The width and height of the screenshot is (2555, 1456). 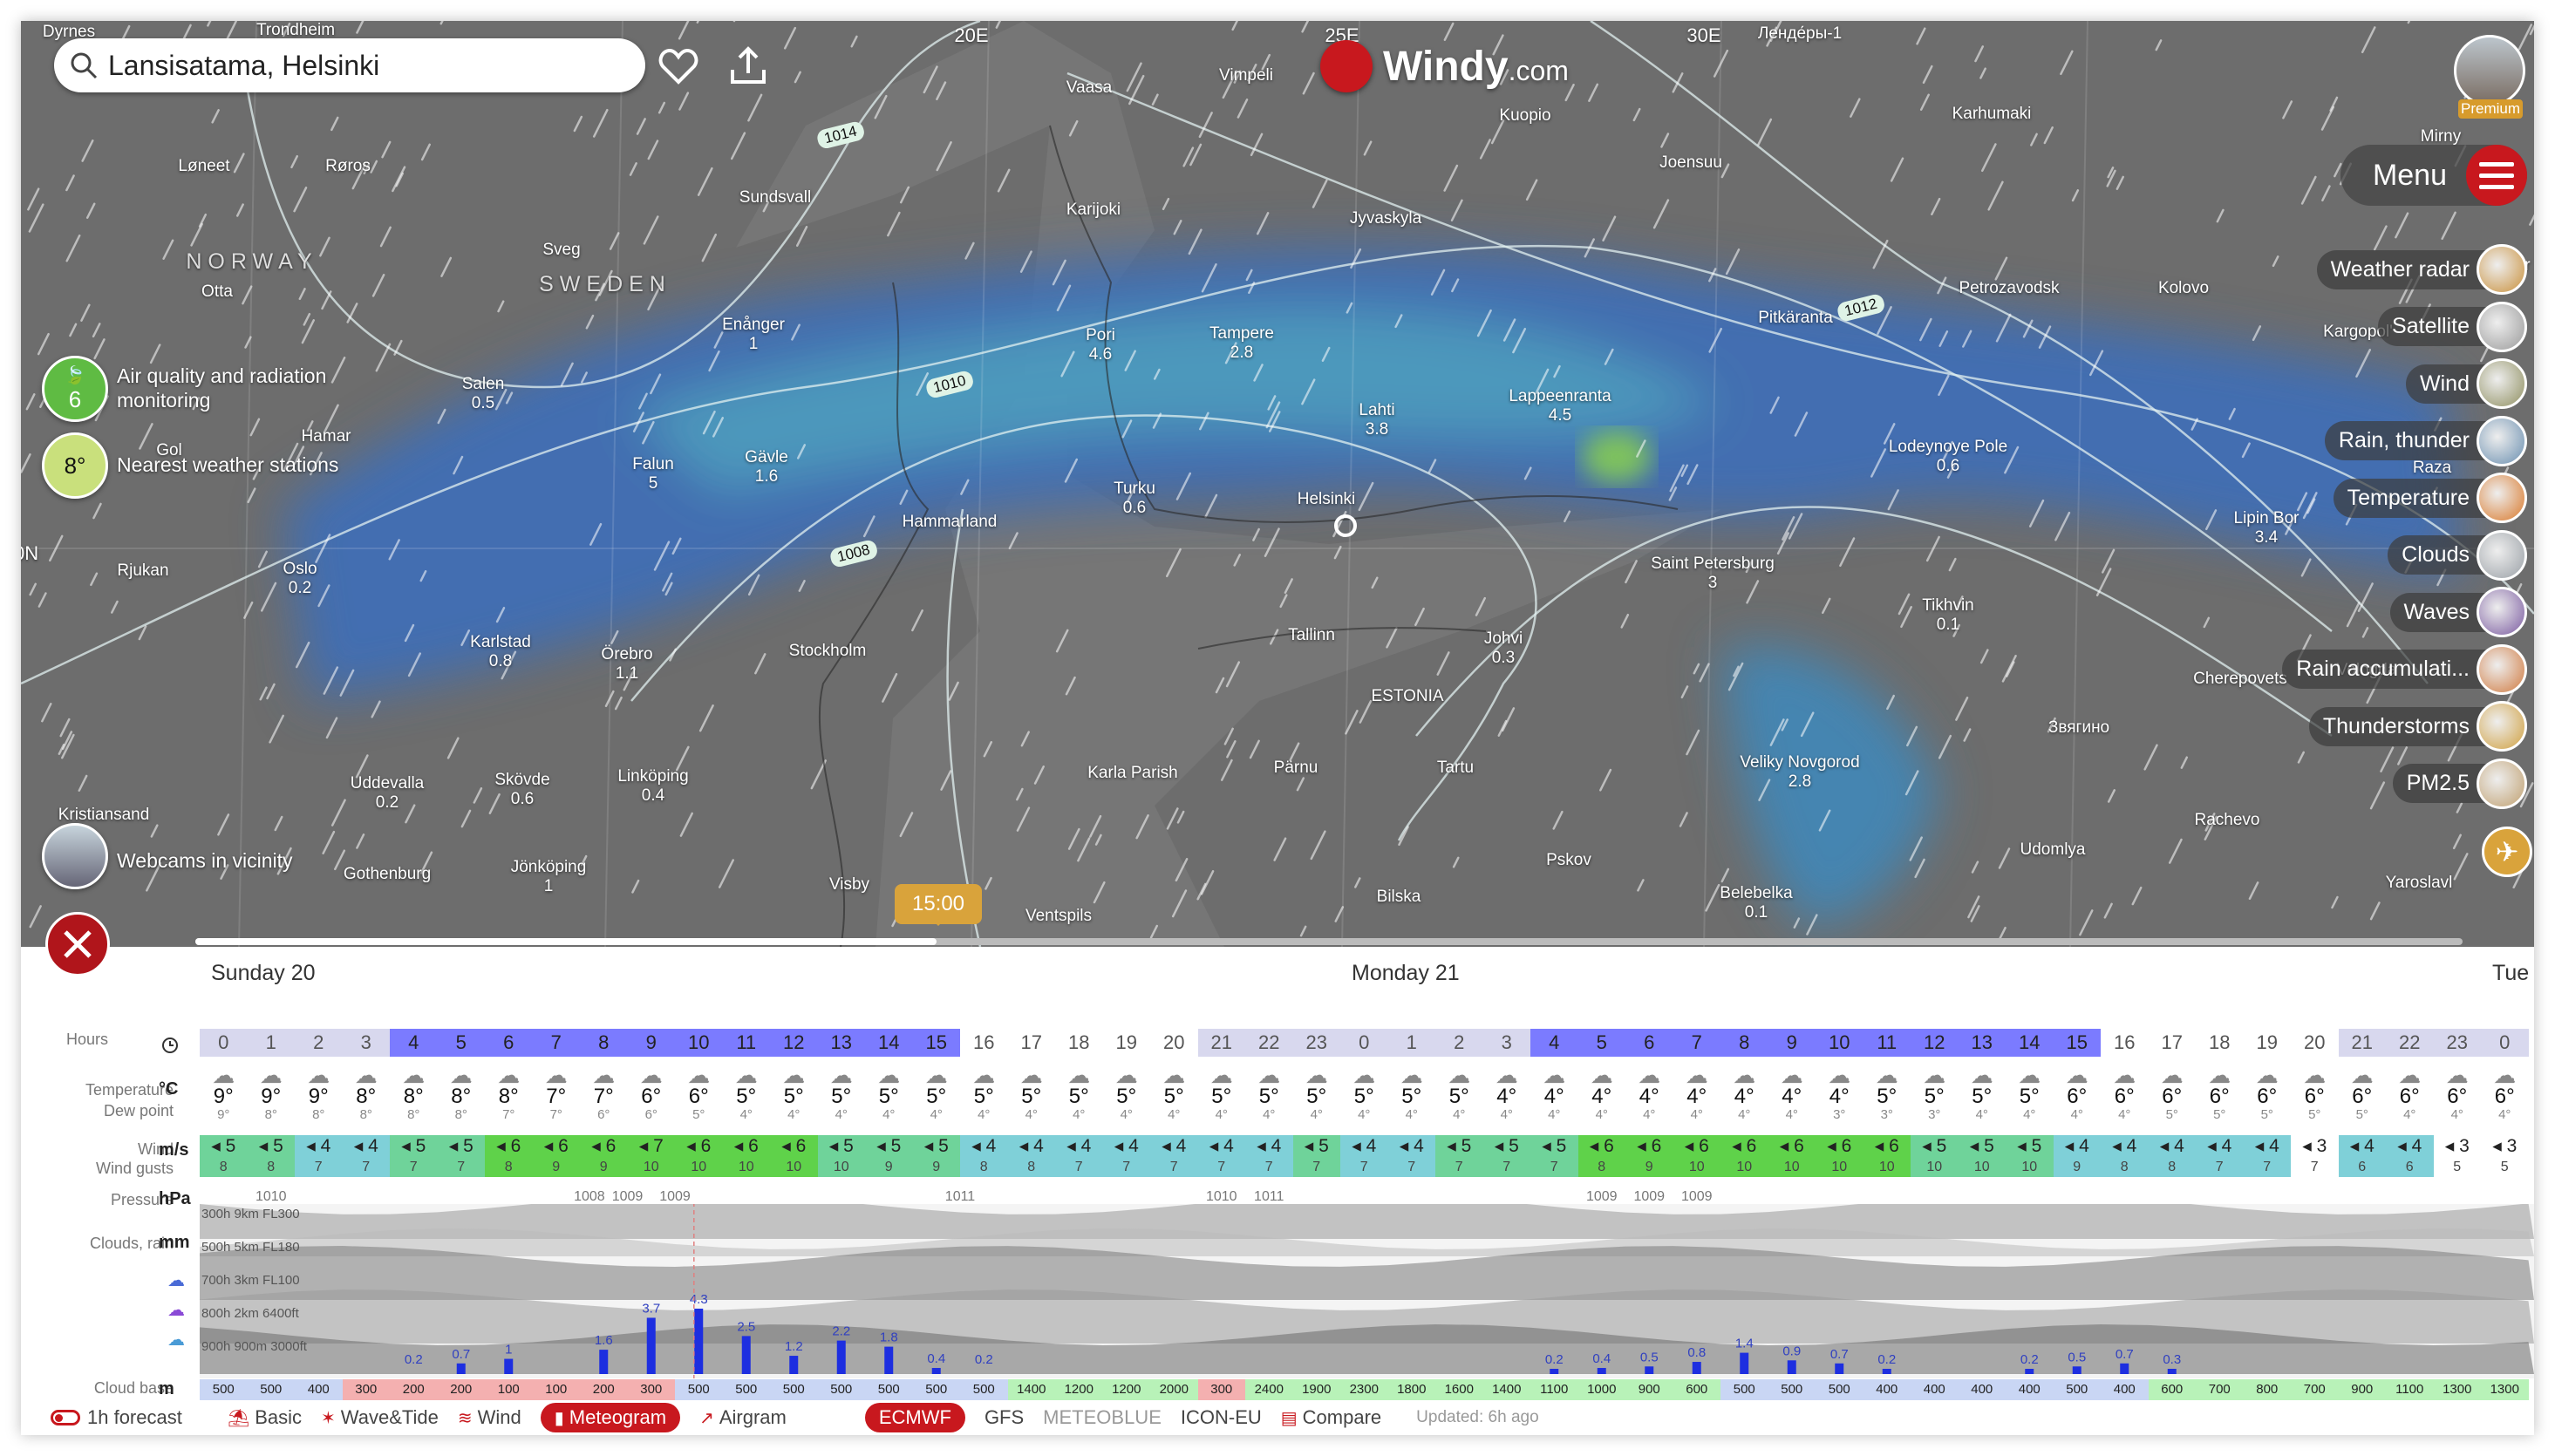 I want to click on layer-item: Waves, so click(x=2458, y=612).